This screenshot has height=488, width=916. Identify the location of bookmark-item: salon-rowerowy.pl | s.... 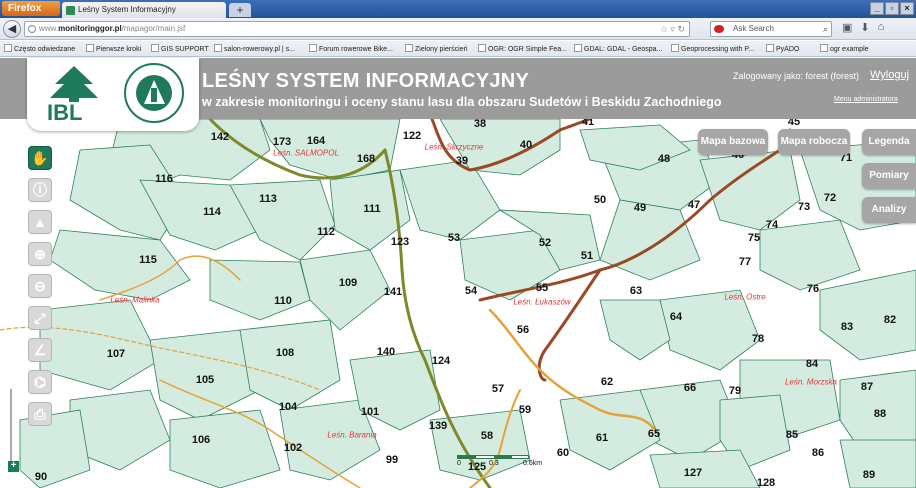
(254, 48).